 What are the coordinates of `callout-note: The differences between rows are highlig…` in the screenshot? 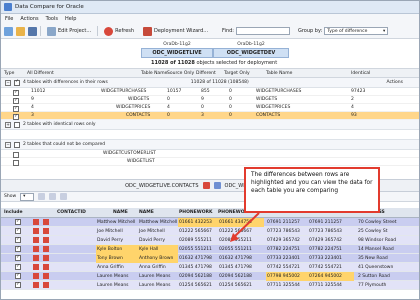 It's located at (312, 190).